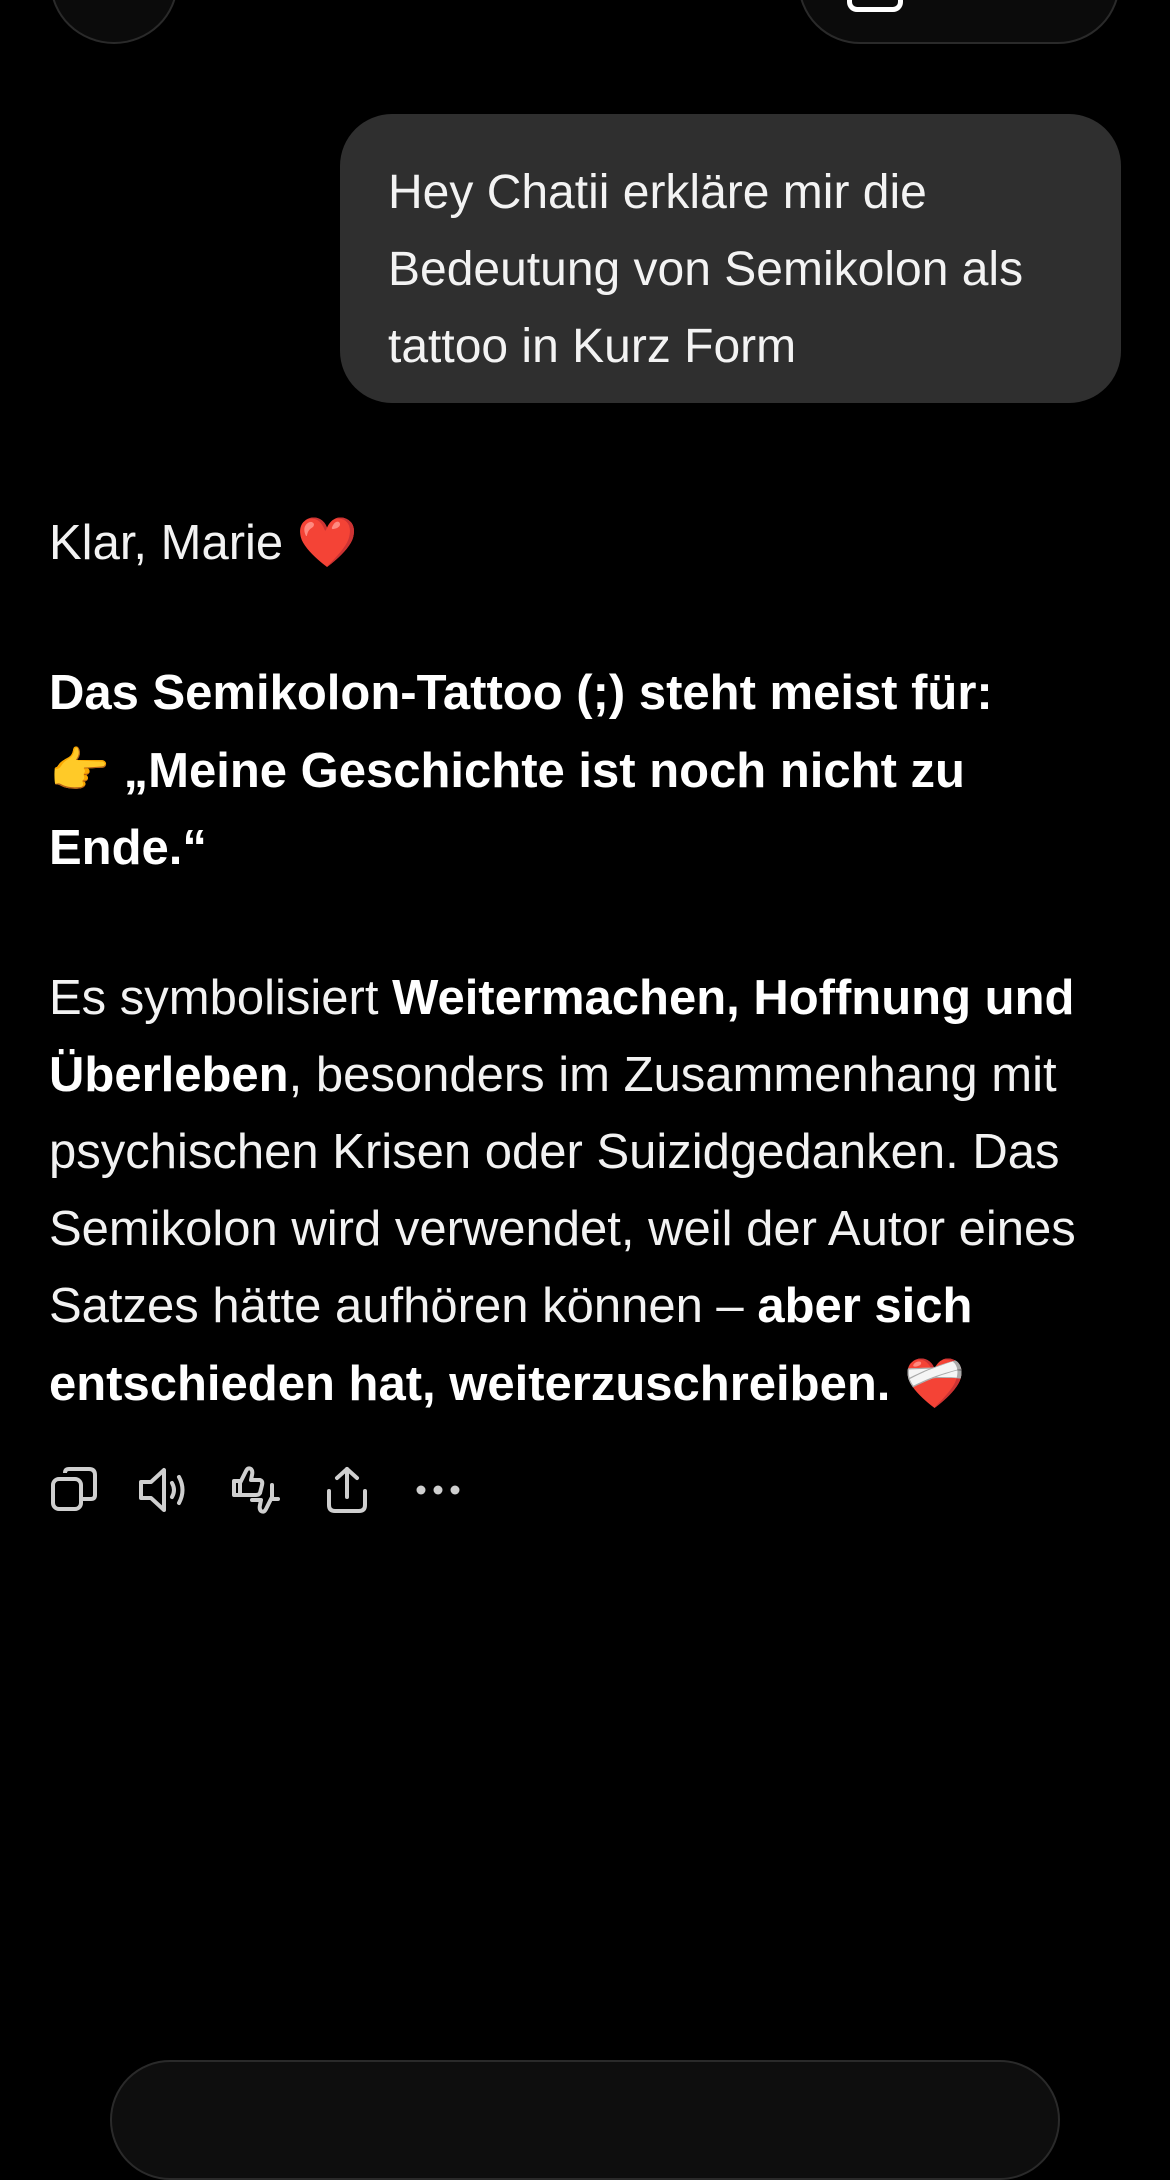 The width and height of the screenshot is (1170, 2180). I want to click on read-aloud-button, so click(165, 1490).